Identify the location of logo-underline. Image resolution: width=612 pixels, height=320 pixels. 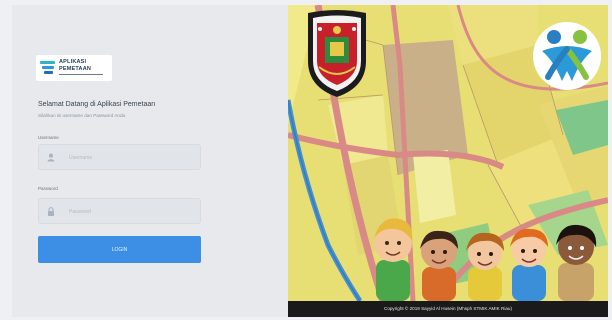
(81, 74).